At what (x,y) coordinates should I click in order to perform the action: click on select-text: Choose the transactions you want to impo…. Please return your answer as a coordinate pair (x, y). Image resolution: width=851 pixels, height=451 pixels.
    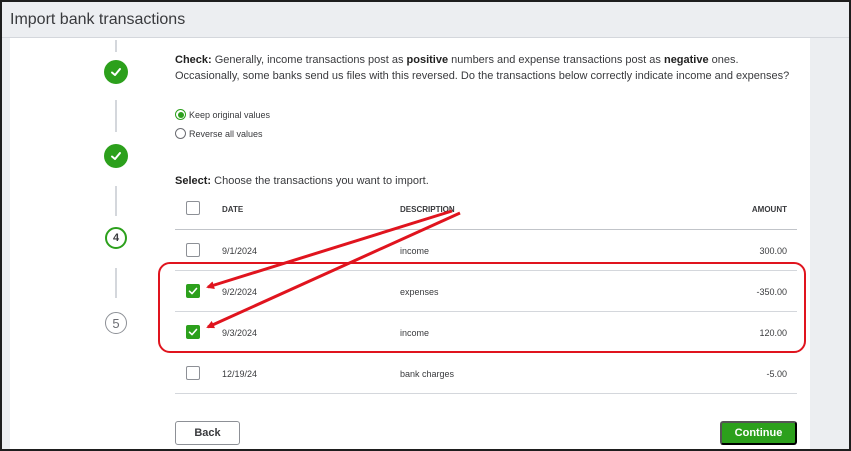
    Looking at the image, I should click on (320, 181).